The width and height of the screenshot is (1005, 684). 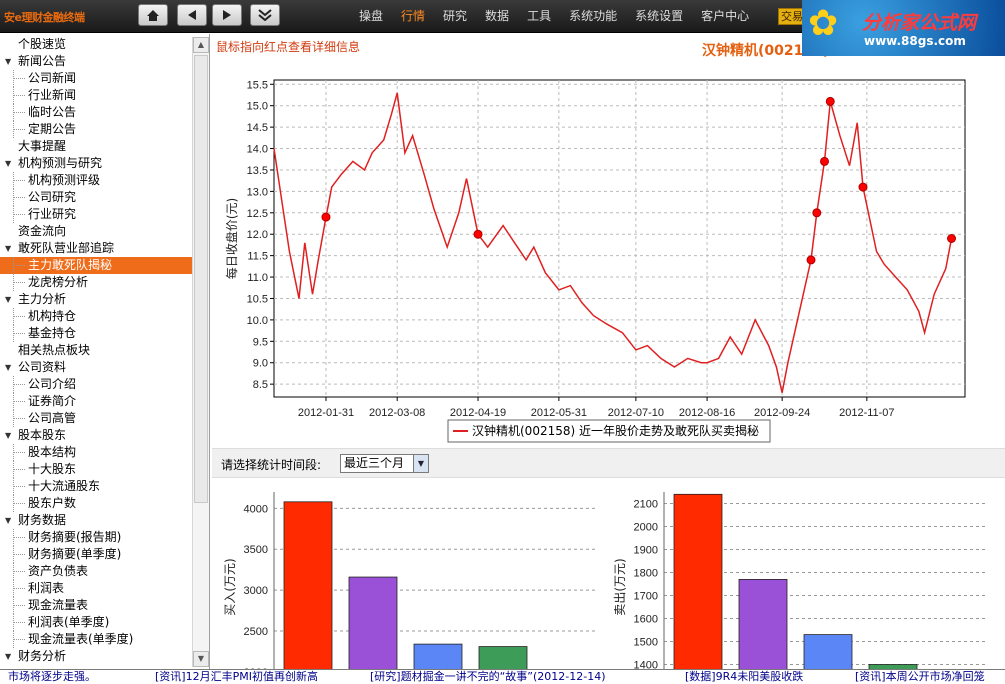 I want to click on sidebar-item-label: 现金流量表(单季度), so click(x=81, y=639).